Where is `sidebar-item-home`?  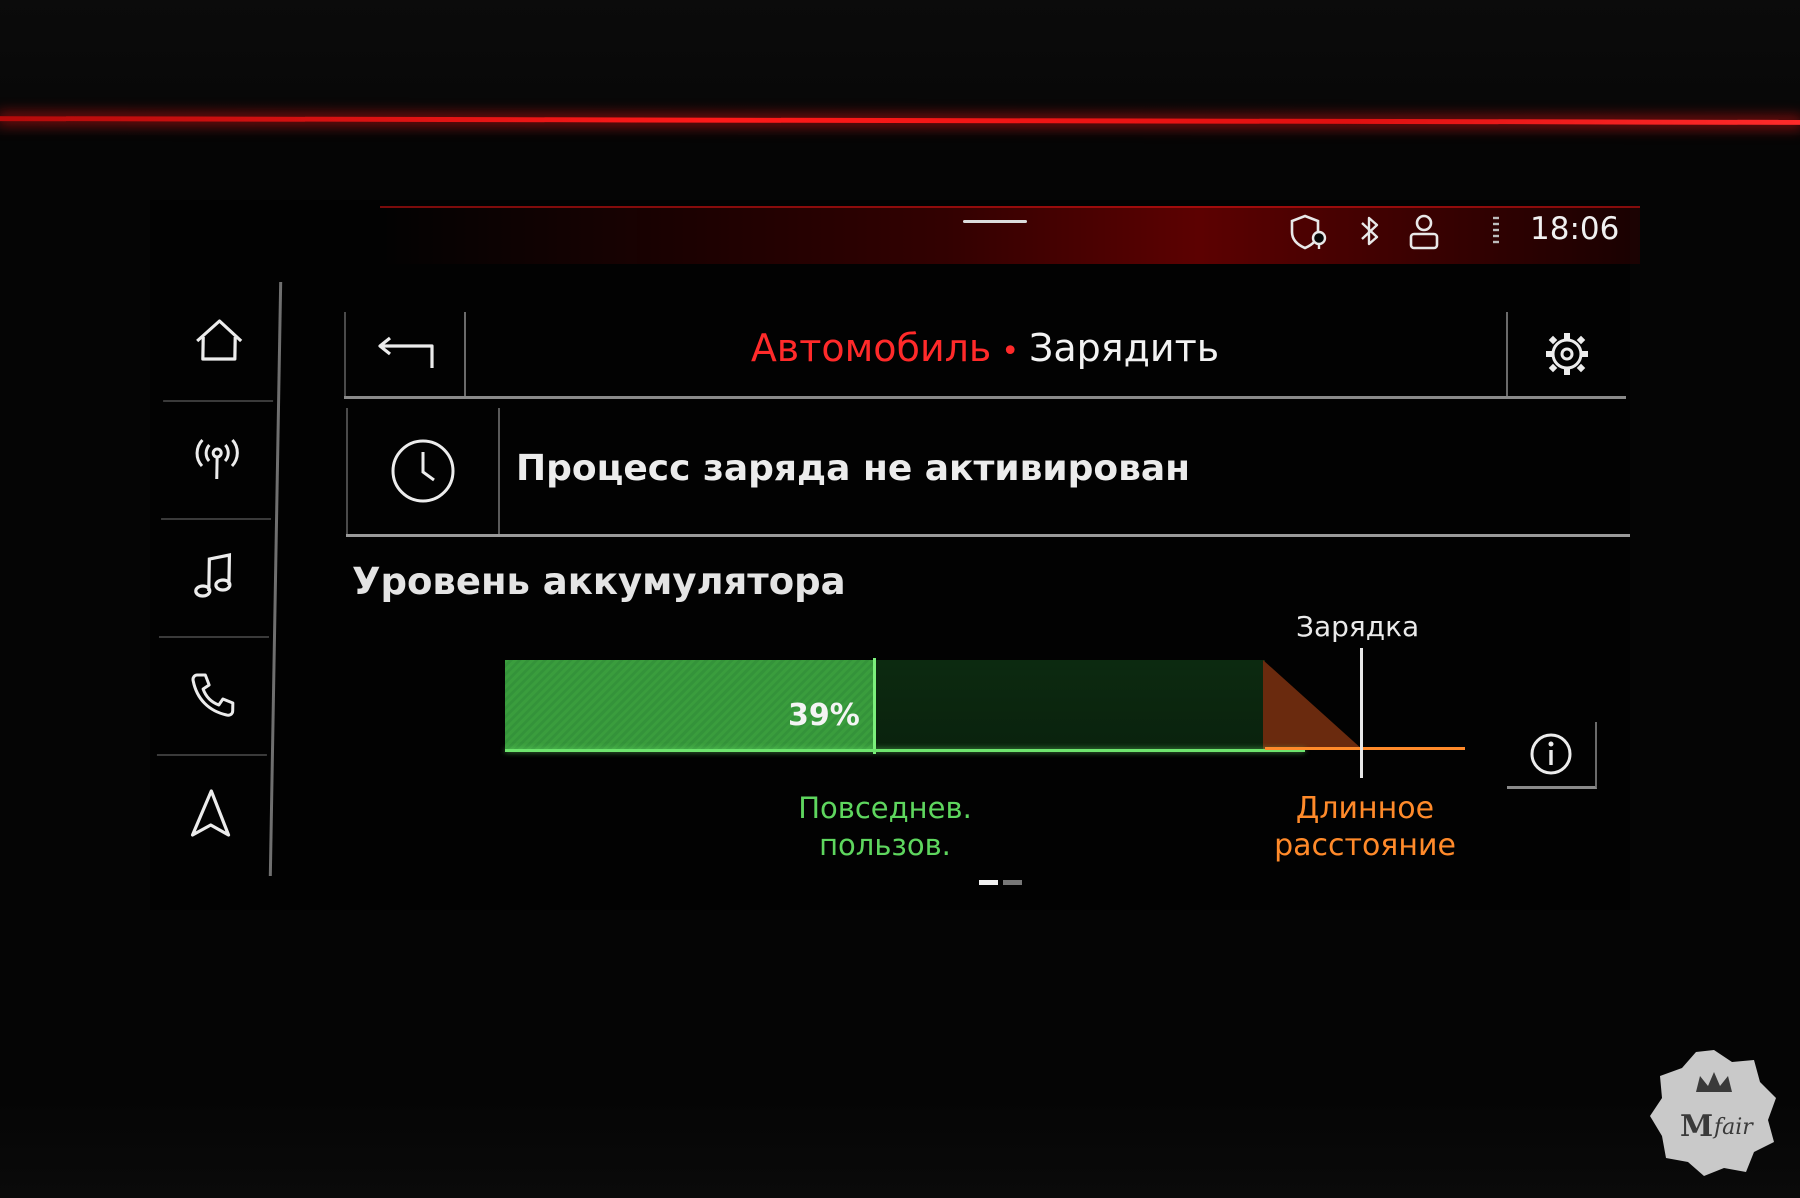
sidebar-item-home is located at coordinates (219, 342).